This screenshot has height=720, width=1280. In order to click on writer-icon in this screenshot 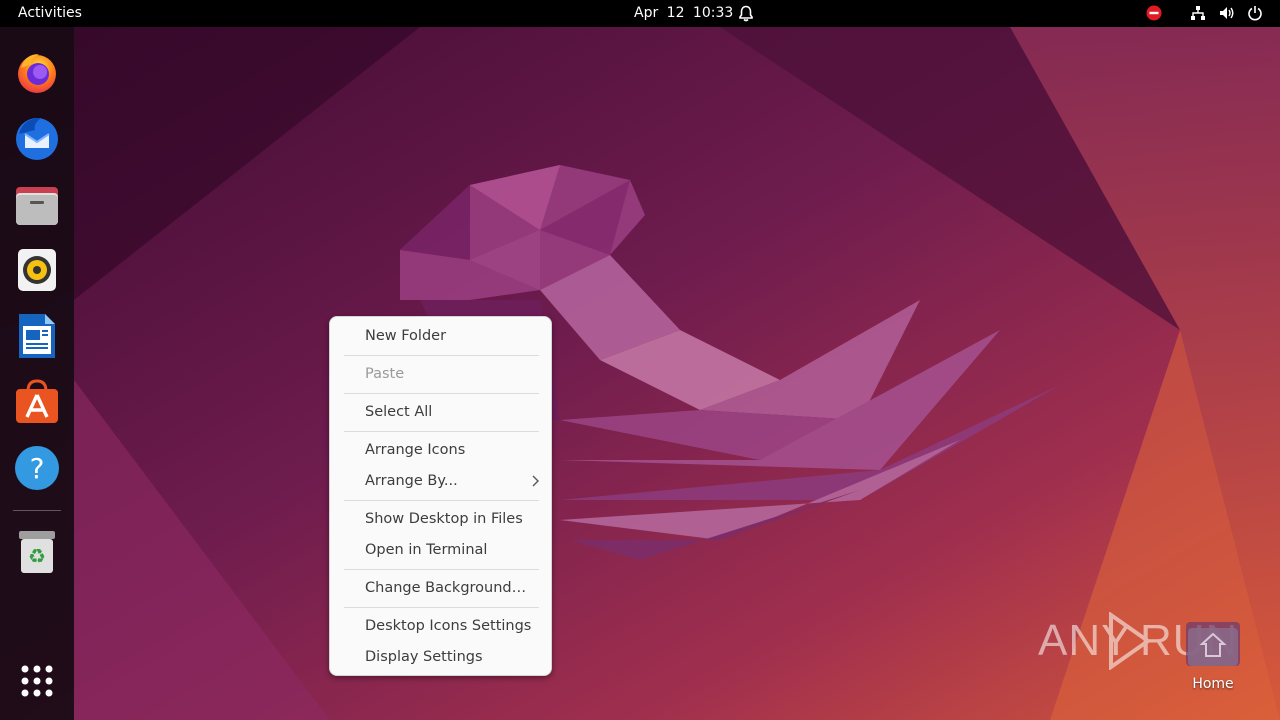, I will do `click(37, 336)`.